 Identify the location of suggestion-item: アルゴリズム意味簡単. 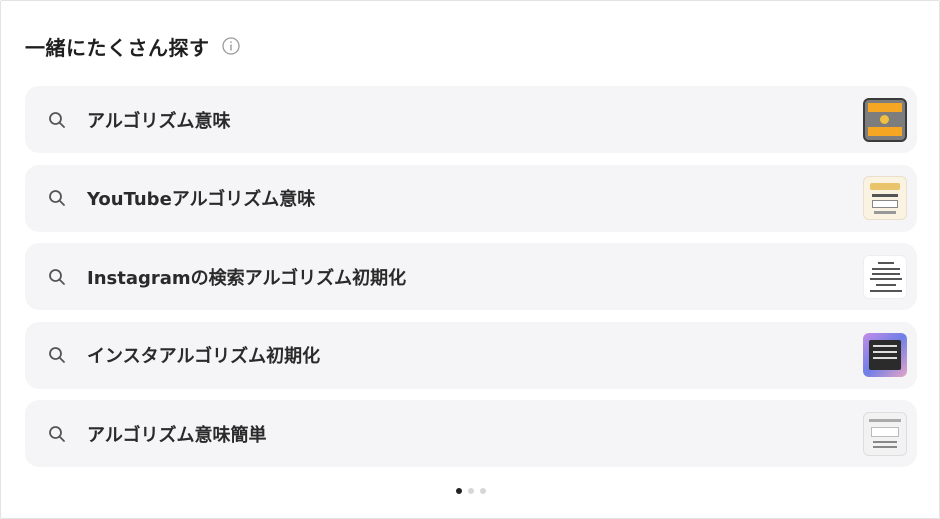
(471, 433).